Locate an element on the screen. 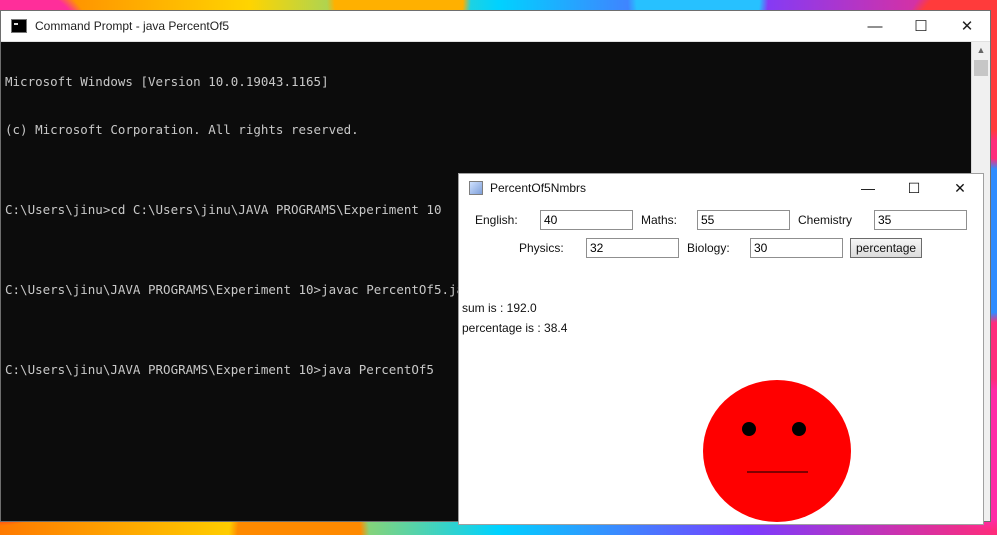  java-titlebar: PercentOf5Nmbrs — ☐ ✕ is located at coordinates (721, 188).